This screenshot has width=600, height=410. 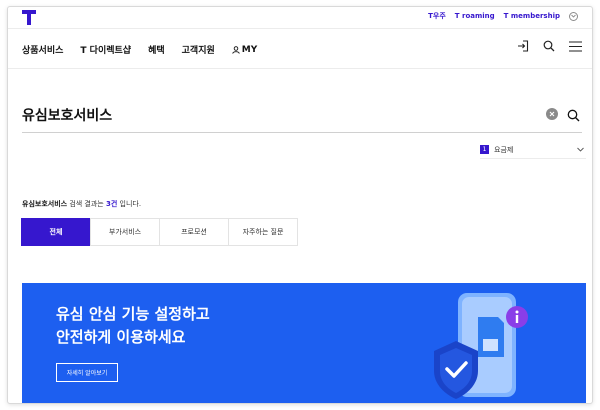 I want to click on nav-products: 상품서비스, so click(x=42, y=49).